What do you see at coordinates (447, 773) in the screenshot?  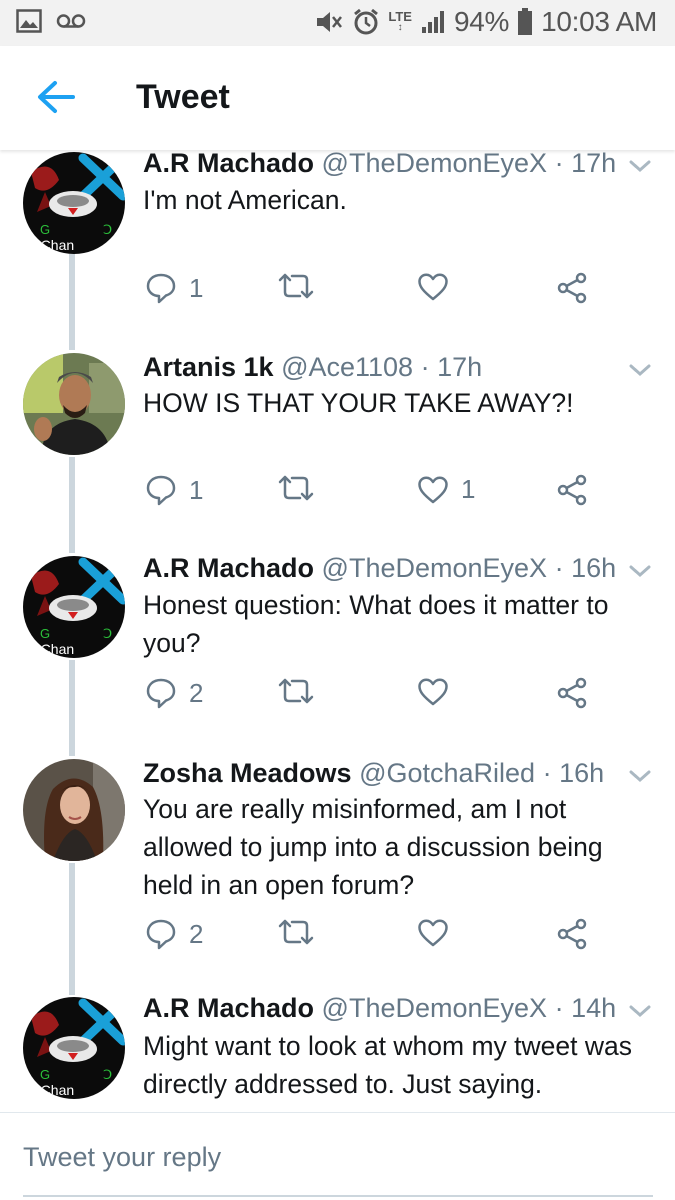 I see `author-handle: @GotchaRiled` at bounding box center [447, 773].